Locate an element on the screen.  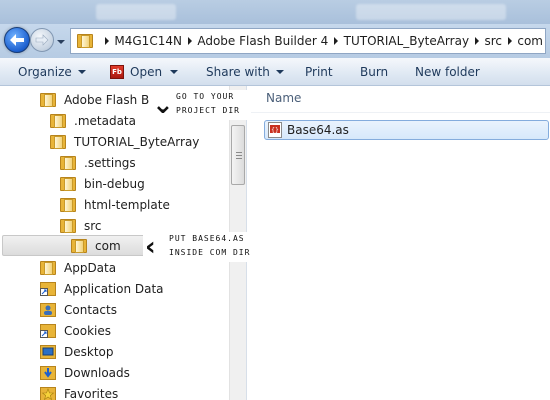
tree-item: Favorites is located at coordinates (79, 391).